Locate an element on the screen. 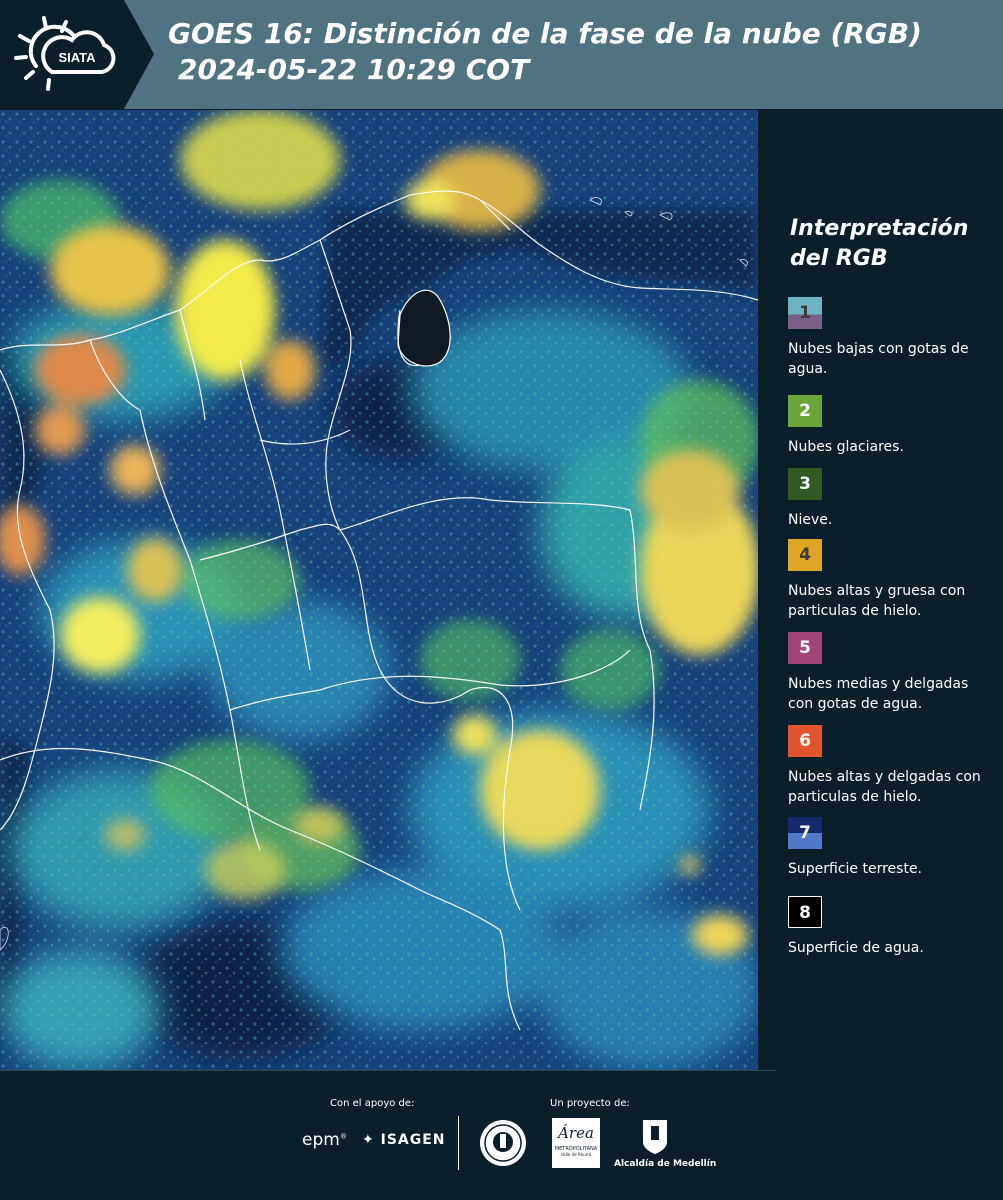 The width and height of the screenshot is (1003, 1200). legend-swatch-8: 8 is located at coordinates (805, 912).